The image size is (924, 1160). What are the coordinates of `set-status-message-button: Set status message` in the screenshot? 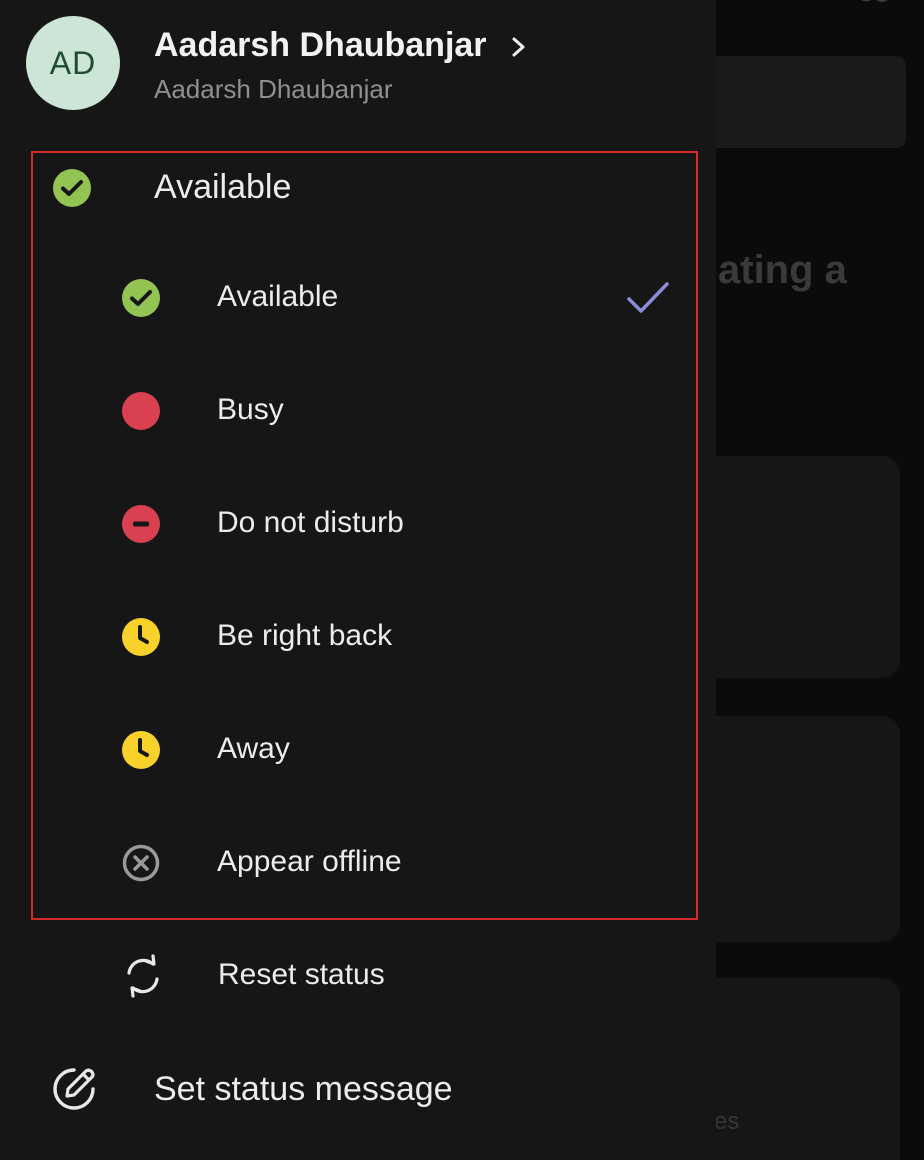 It's located at (350, 1088).